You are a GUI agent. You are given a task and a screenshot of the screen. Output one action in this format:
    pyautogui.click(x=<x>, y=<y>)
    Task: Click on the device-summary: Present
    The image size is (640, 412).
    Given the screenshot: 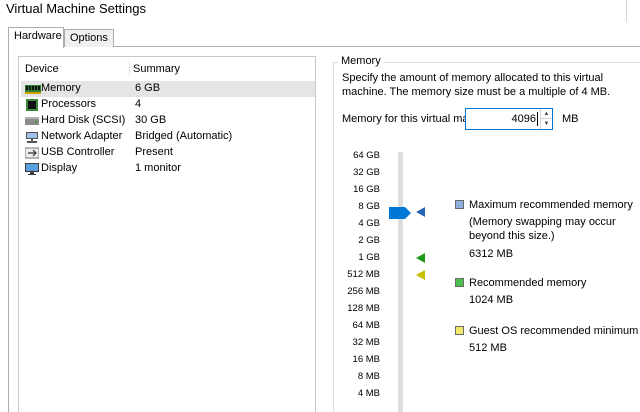 What is the action you would take?
    pyautogui.click(x=154, y=152)
    